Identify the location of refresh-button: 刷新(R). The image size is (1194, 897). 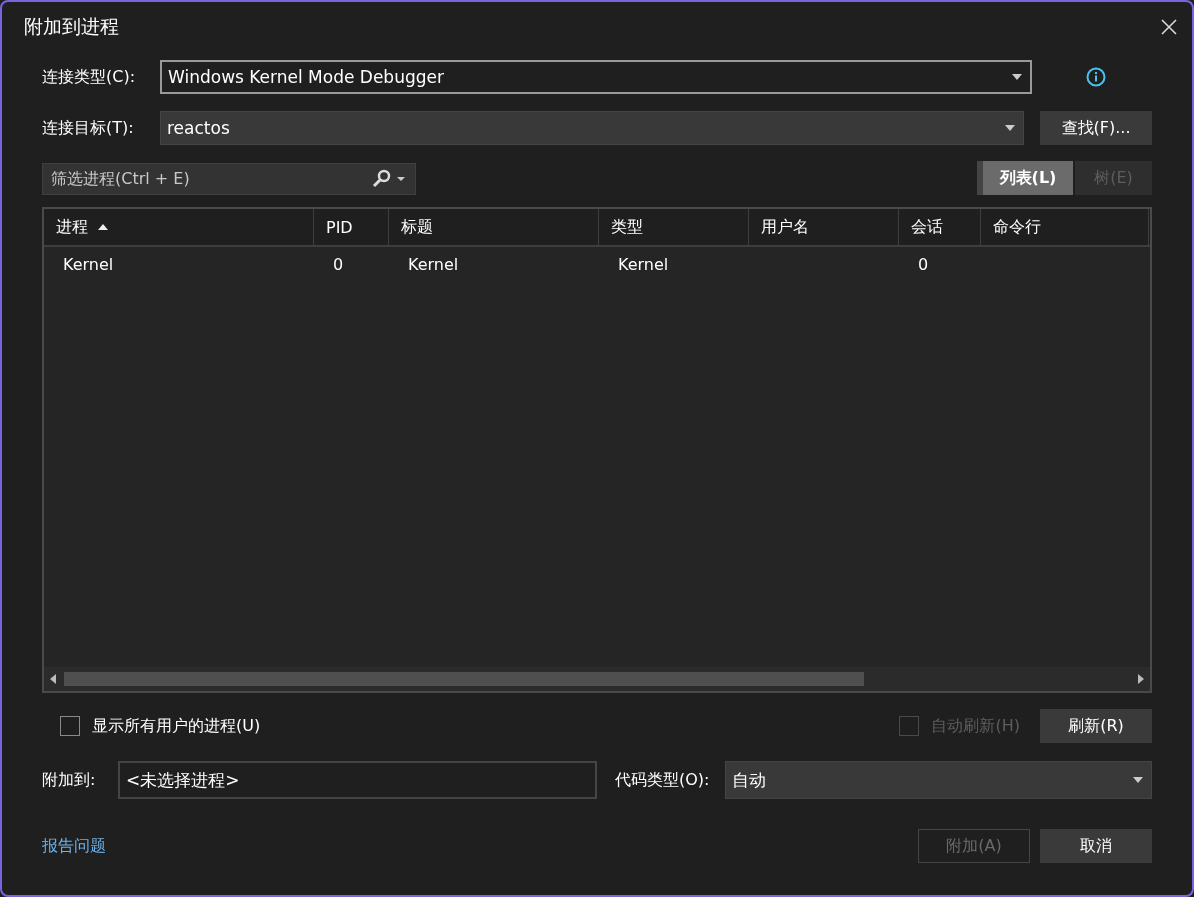
(1096, 726).